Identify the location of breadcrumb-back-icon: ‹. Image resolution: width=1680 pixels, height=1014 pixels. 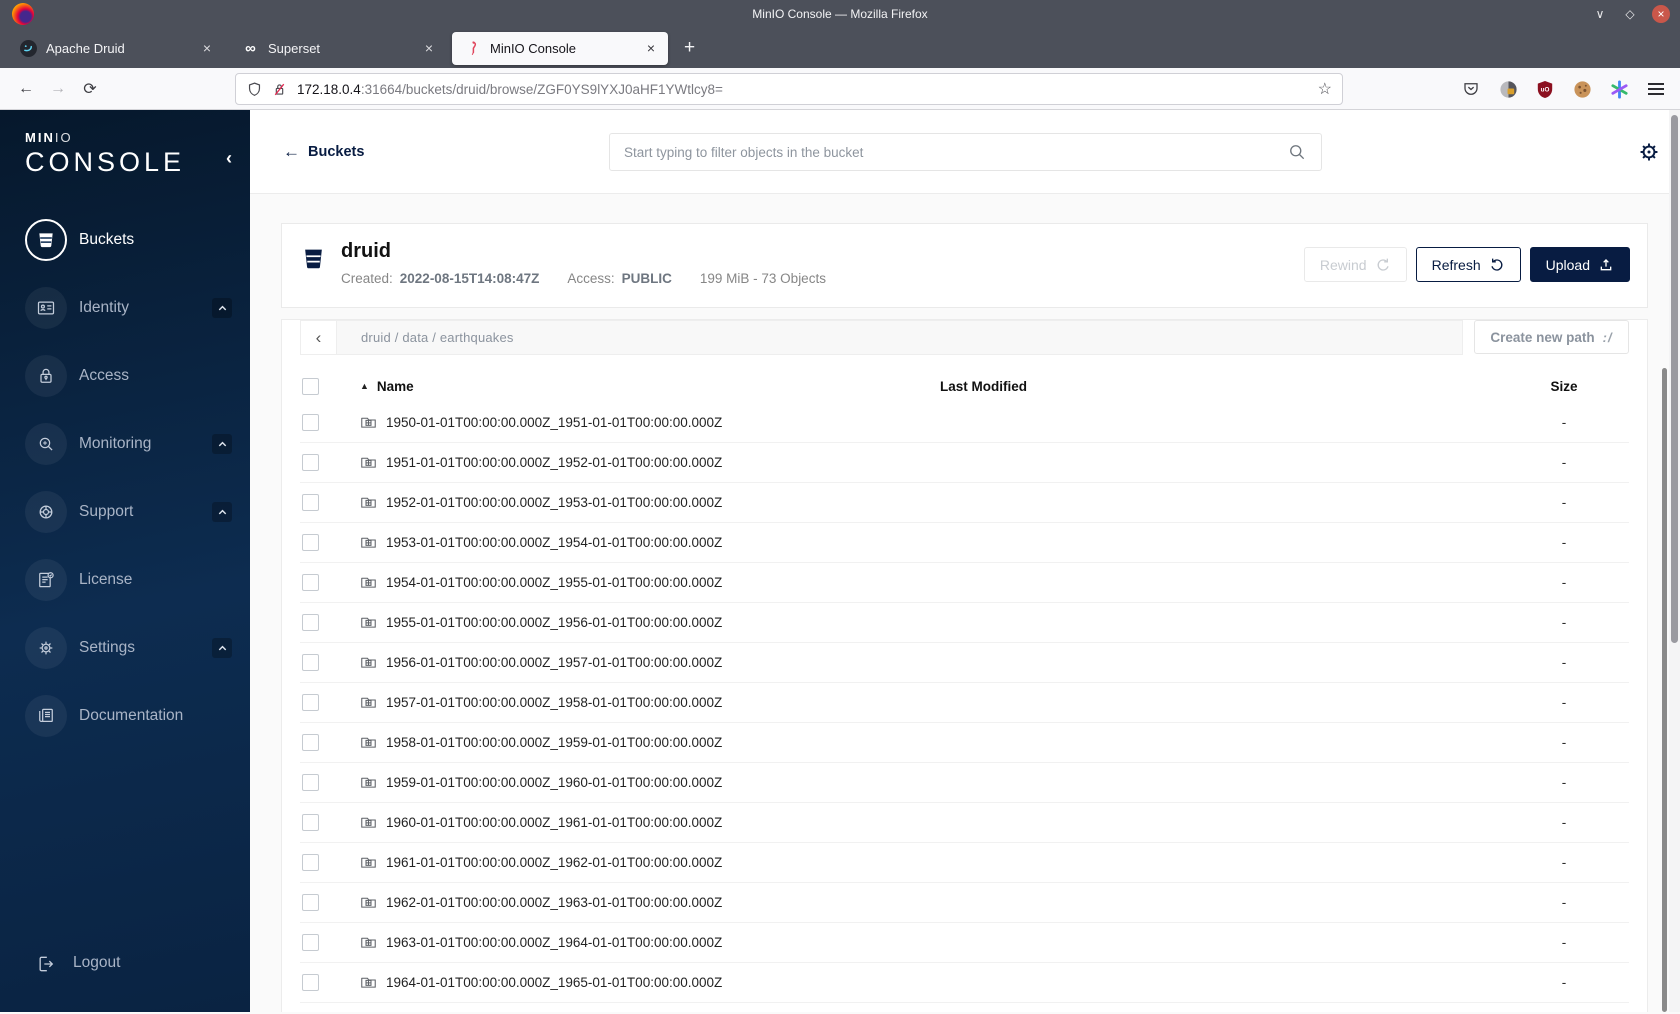
(319, 337).